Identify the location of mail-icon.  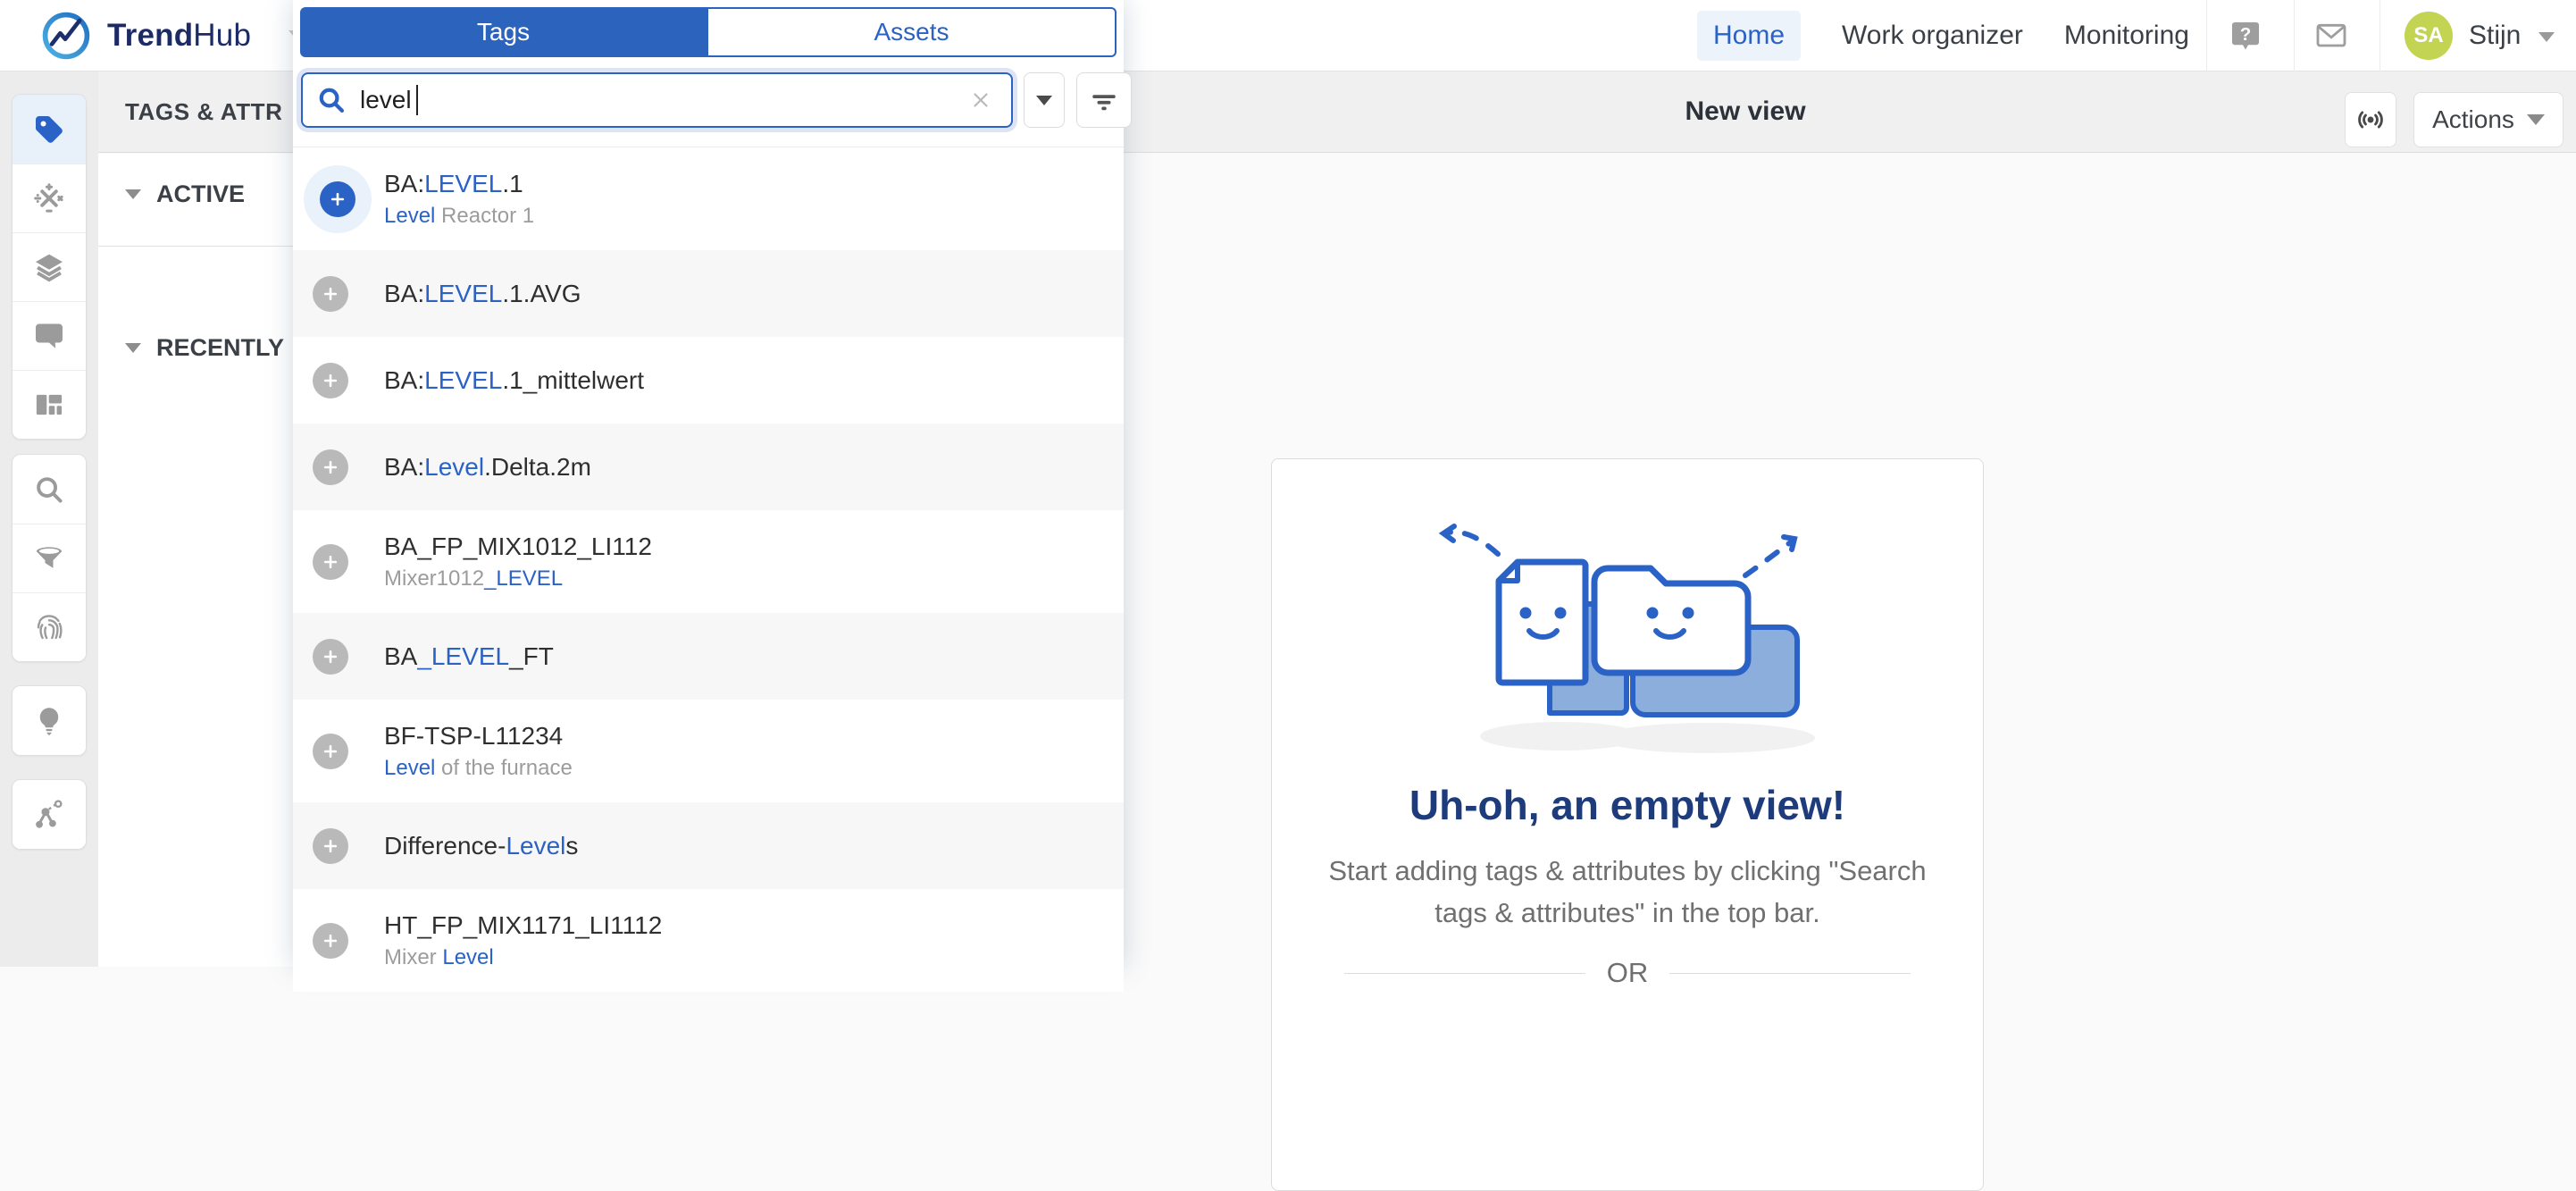
(2332, 35).